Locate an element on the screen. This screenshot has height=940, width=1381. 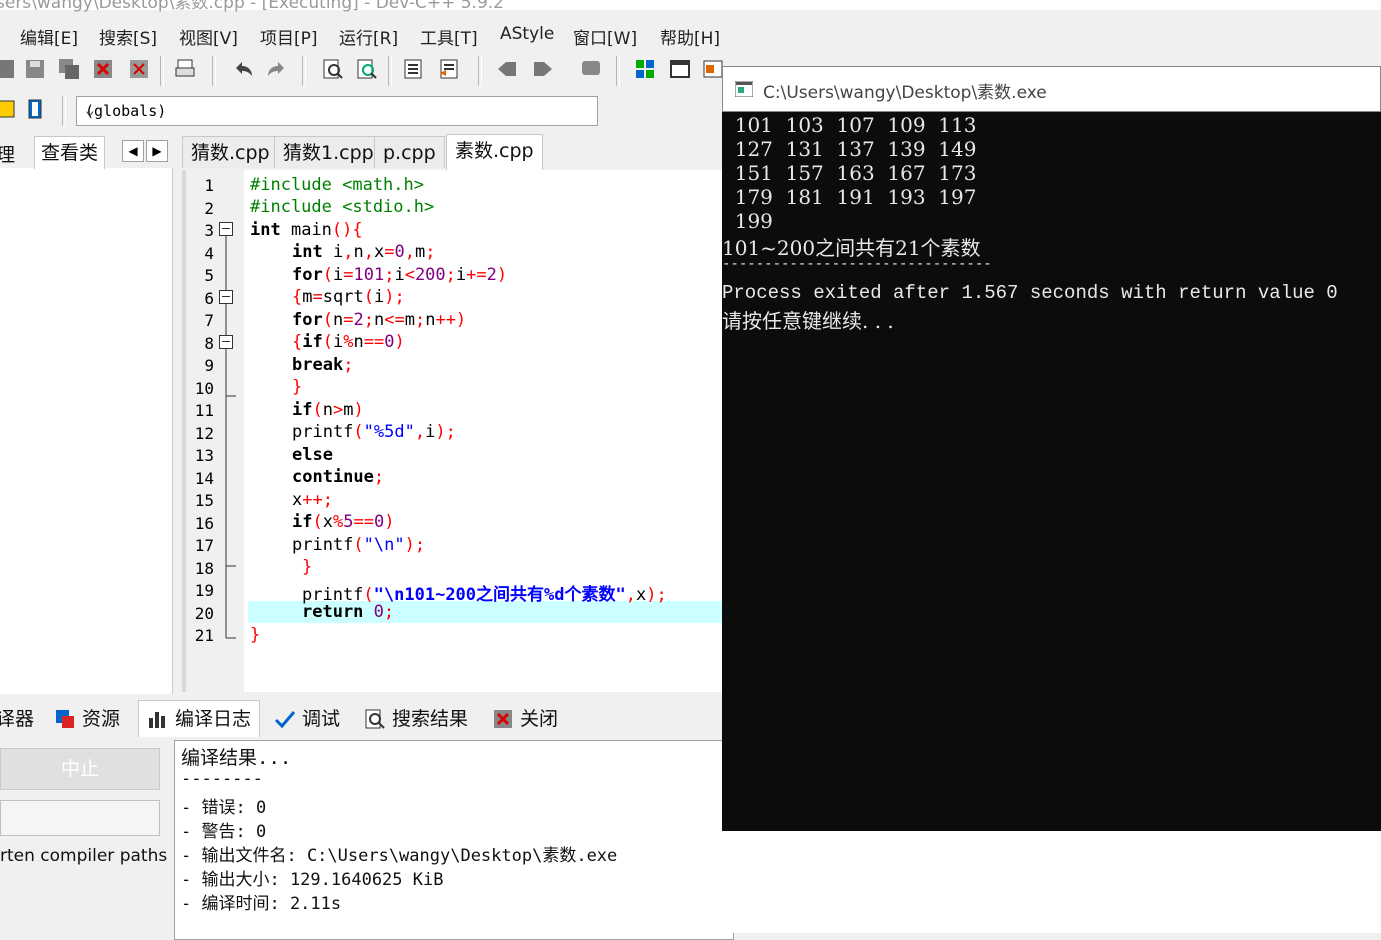
console-line: -------------------------------- is located at coordinates (857, 264).